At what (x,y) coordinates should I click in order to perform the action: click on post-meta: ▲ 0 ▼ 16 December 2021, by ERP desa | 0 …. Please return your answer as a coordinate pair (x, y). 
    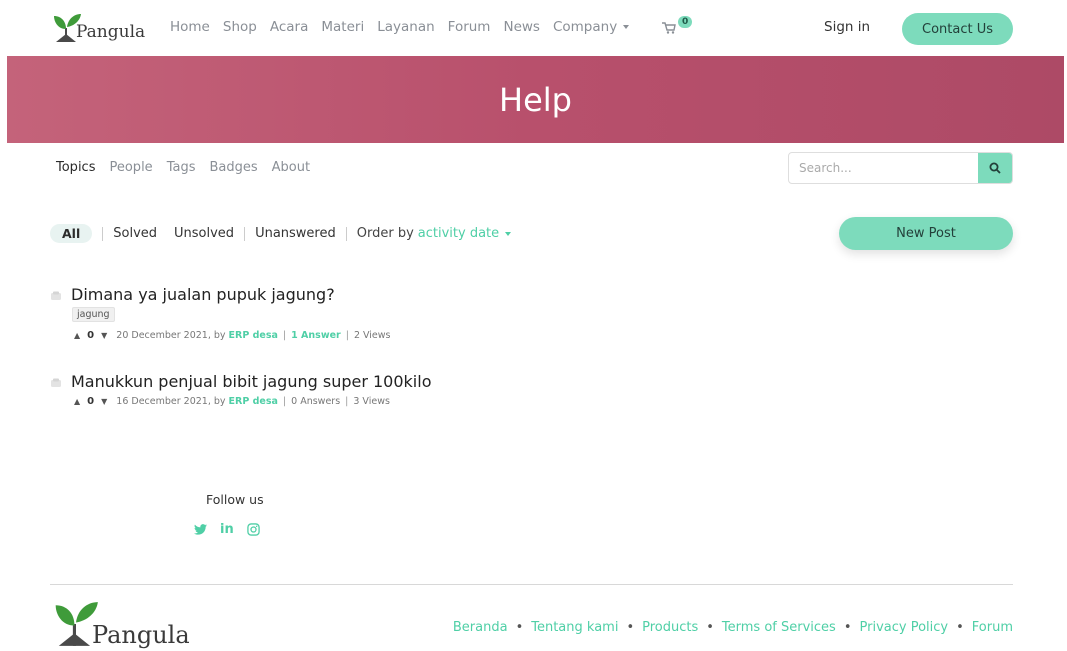
    Looking at the image, I should click on (232, 401).